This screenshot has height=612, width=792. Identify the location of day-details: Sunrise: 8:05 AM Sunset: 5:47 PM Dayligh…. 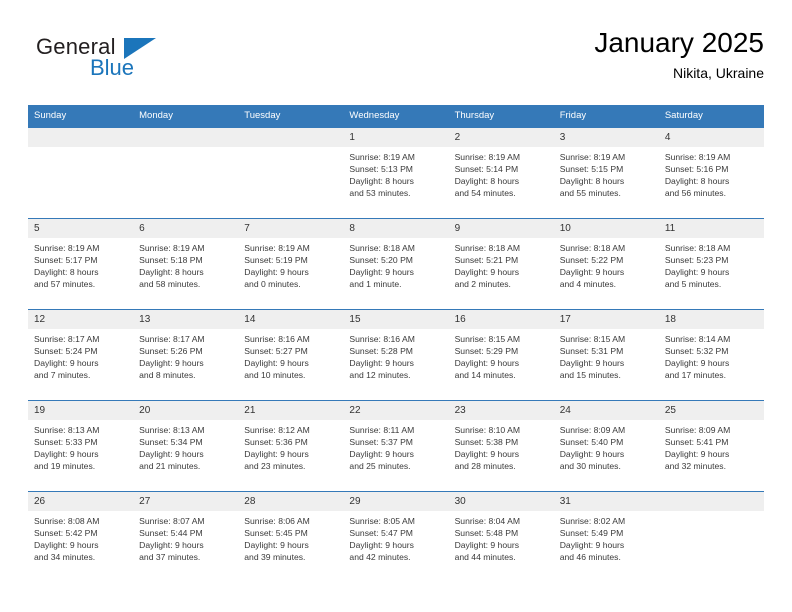
(382, 539).